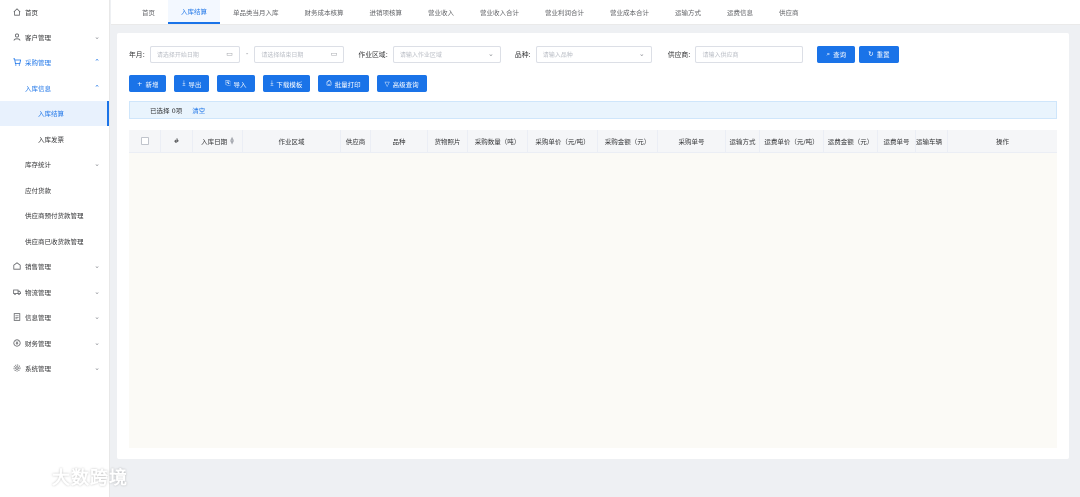  I want to click on sidebar-item-label: 采购管理, so click(38, 63).